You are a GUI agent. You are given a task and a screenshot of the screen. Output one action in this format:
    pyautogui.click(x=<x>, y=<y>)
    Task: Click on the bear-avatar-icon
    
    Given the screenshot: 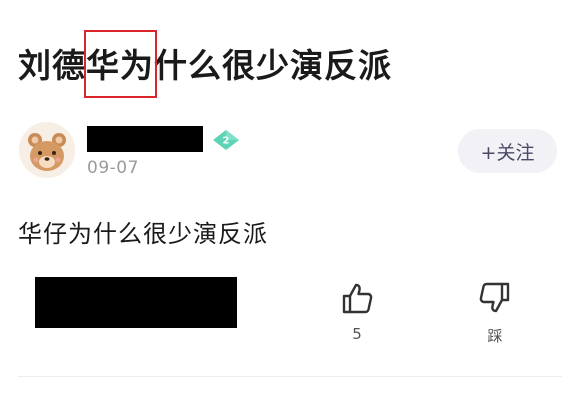 What is the action you would take?
    pyautogui.click(x=47, y=150)
    